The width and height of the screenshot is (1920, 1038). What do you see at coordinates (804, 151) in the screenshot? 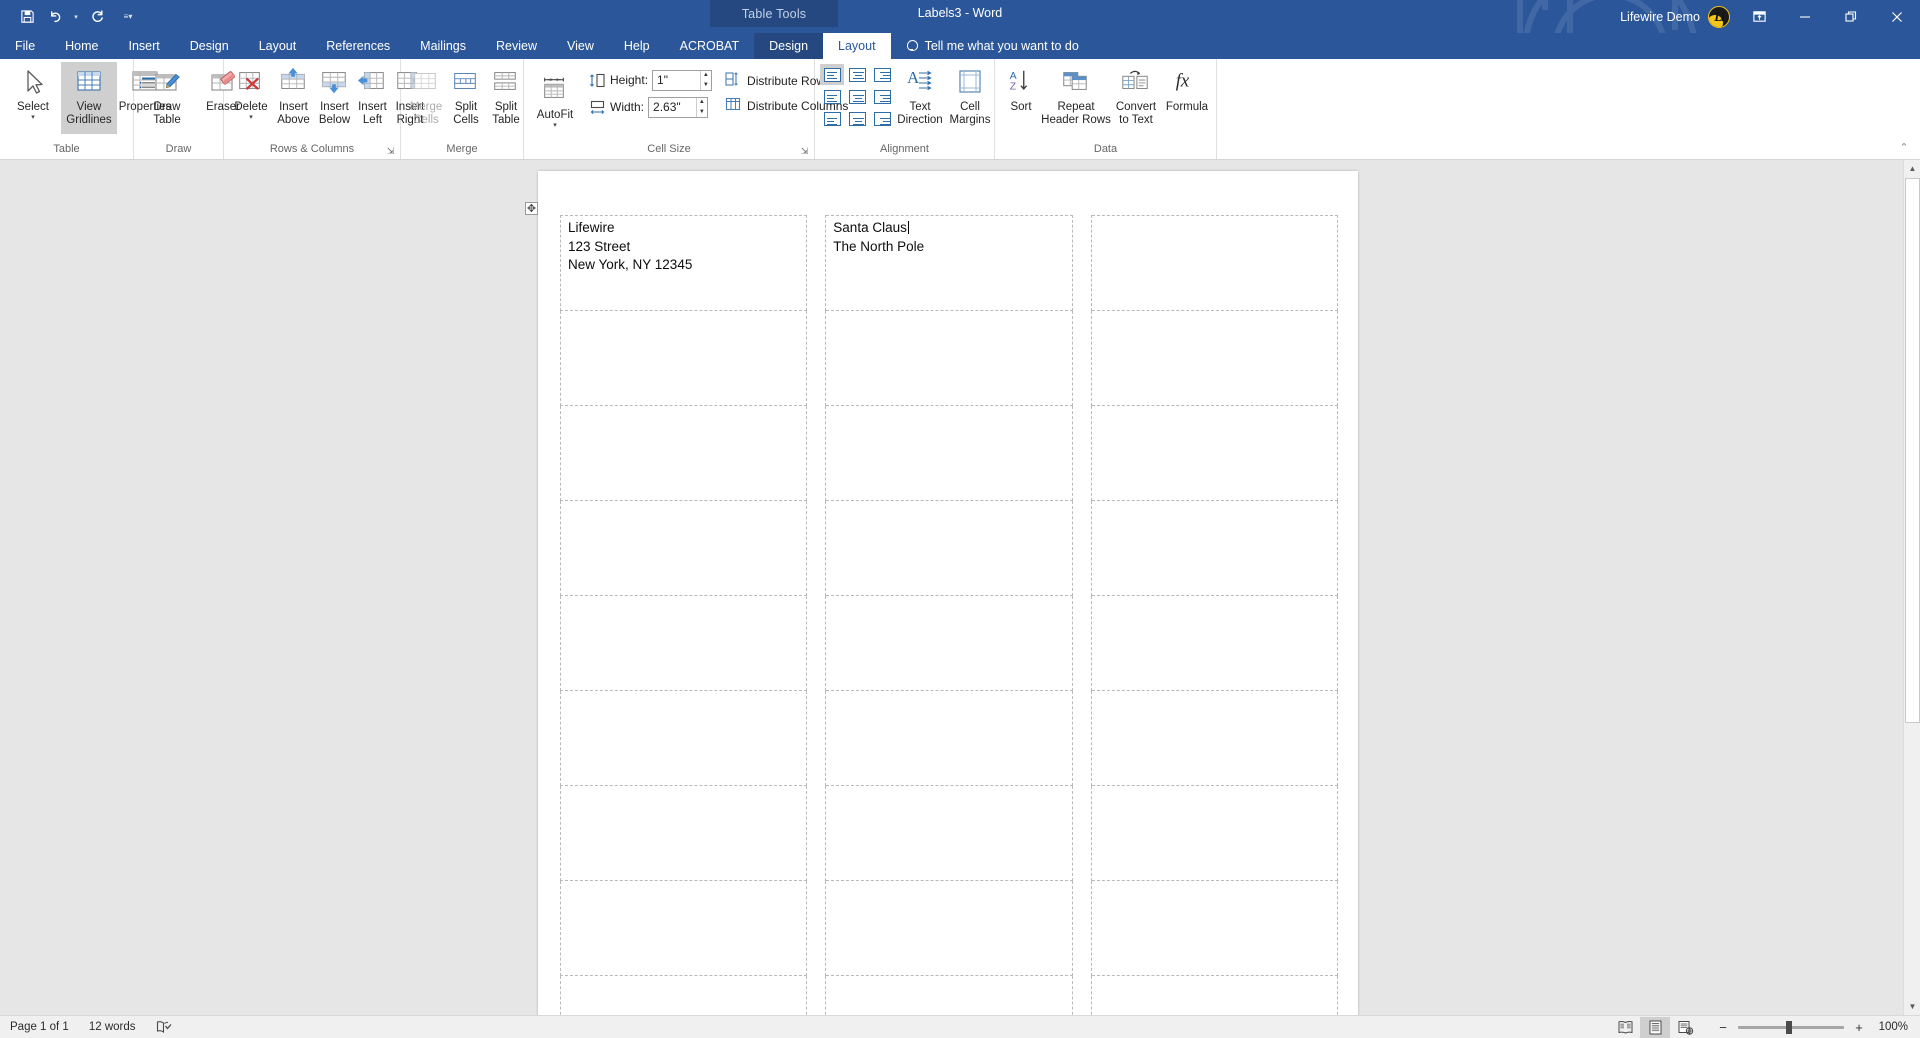
I see `cell-size-dialog-launcher: ⇲` at bounding box center [804, 151].